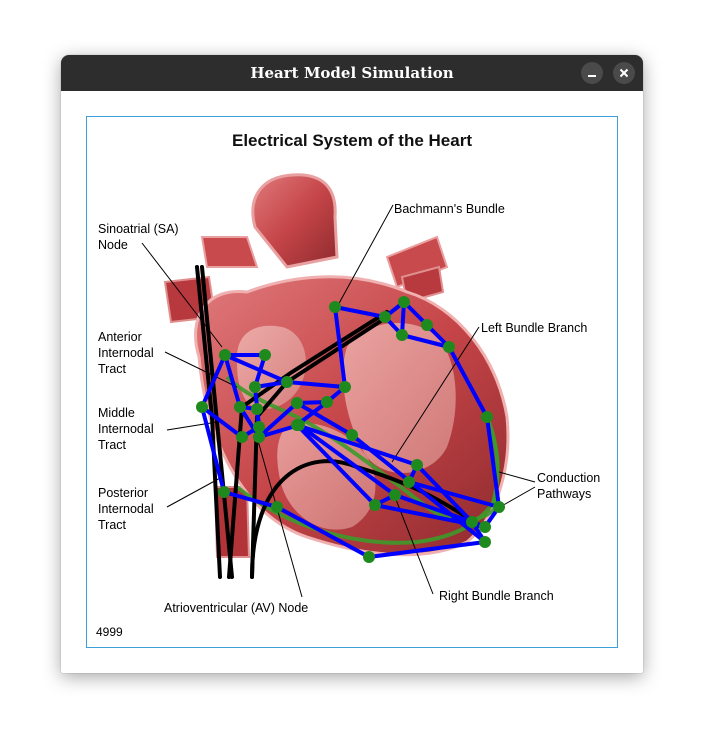 Image resolution: width=704 pixels, height=740 pixels. Describe the element at coordinates (112, 369) in the screenshot. I see `label-anterior-line3: Tract` at that location.